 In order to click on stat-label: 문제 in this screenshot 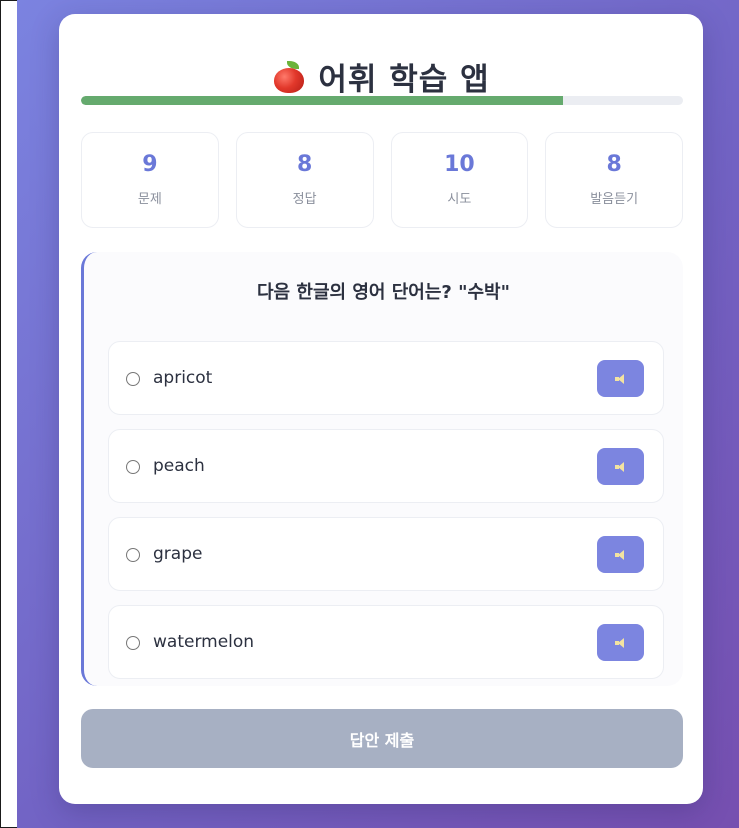, I will do `click(149, 199)`.